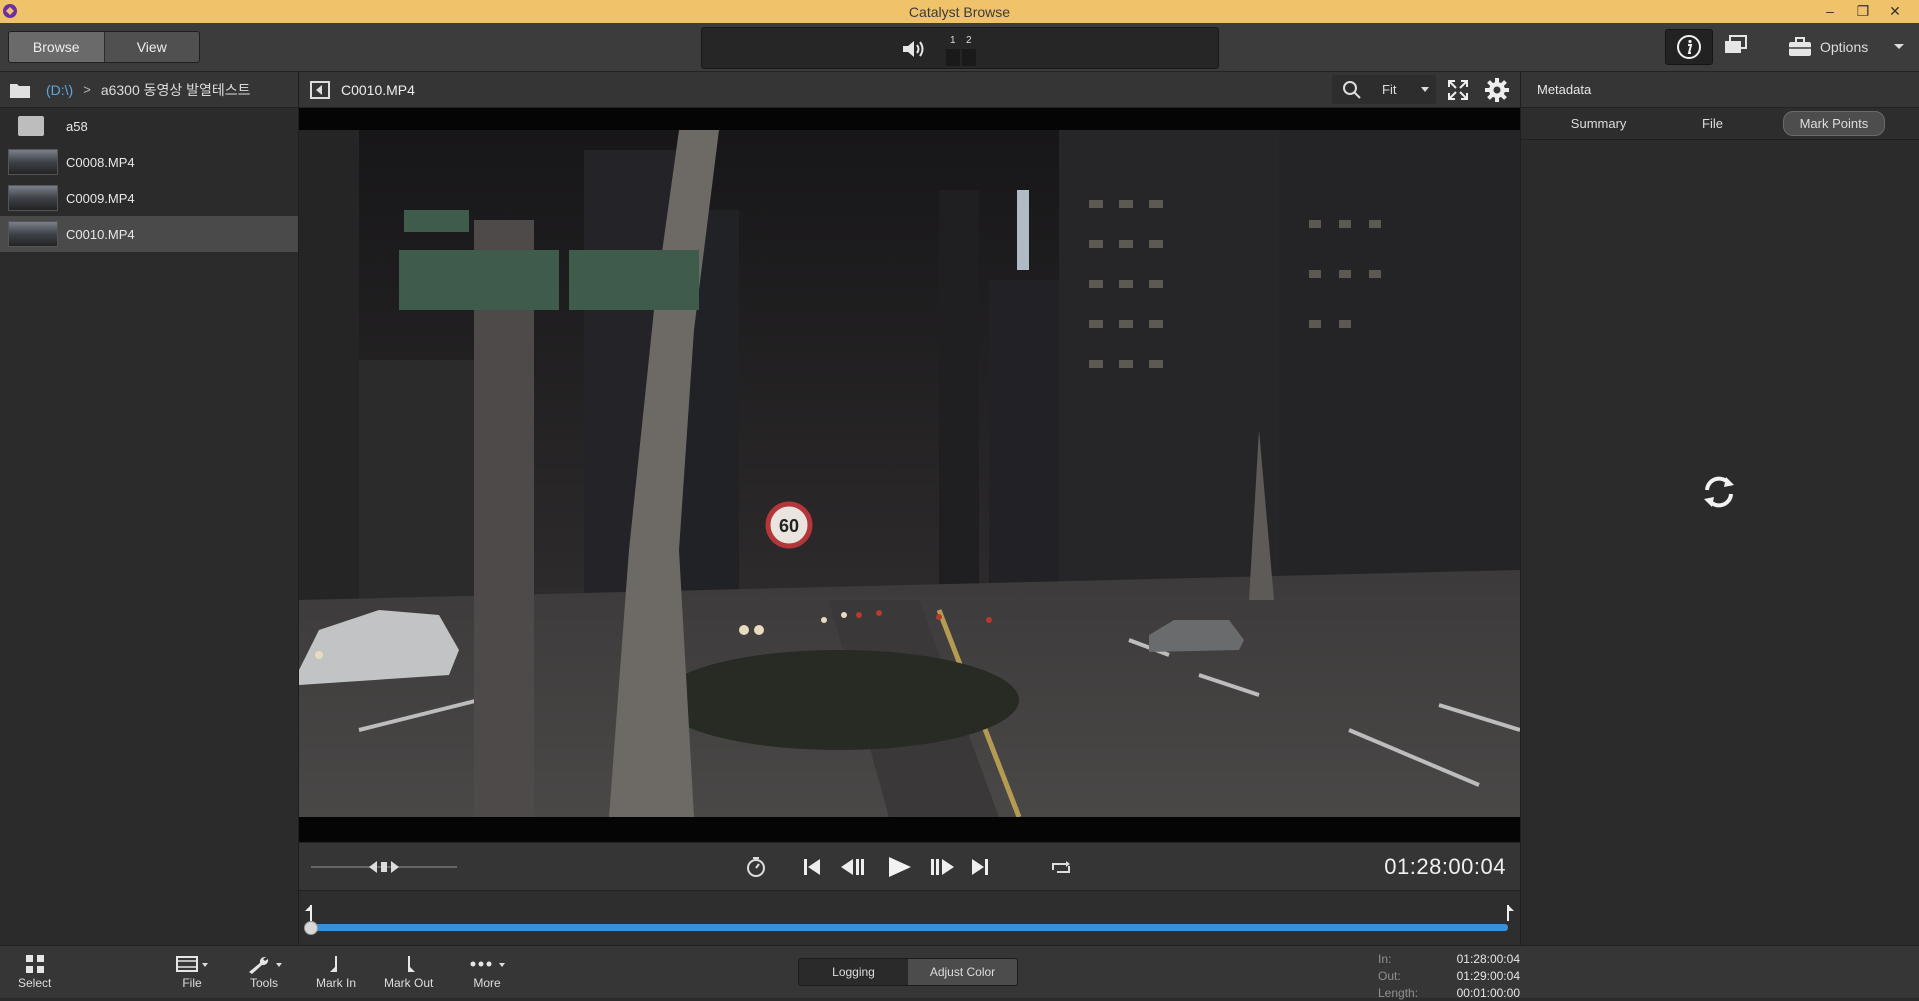  I want to click on film-icon, so click(192, 964).